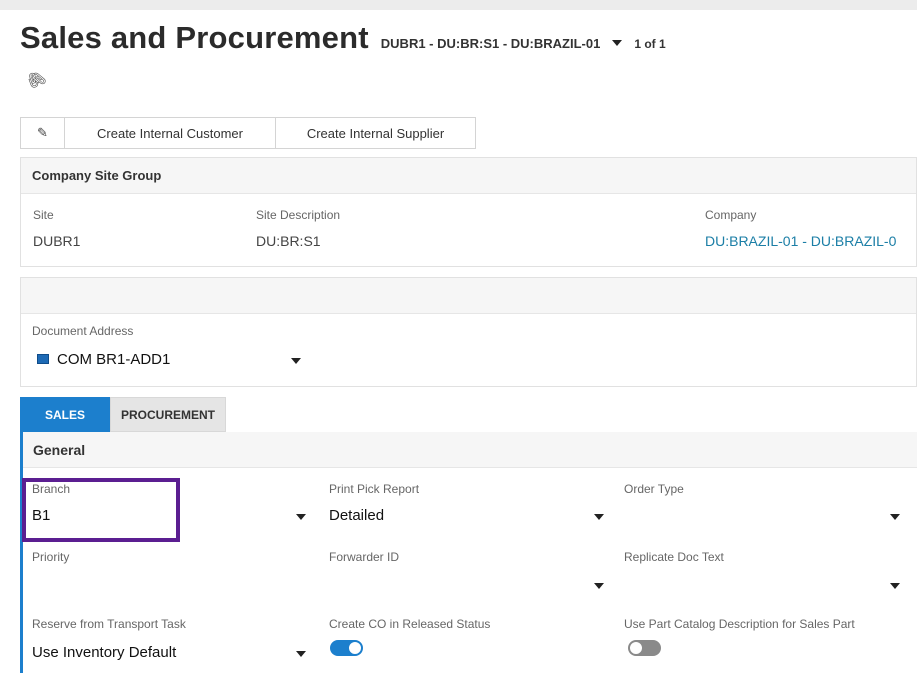 This screenshot has height=673, width=917. Describe the element at coordinates (470, 450) in the screenshot. I see `general-section-title: General` at that location.